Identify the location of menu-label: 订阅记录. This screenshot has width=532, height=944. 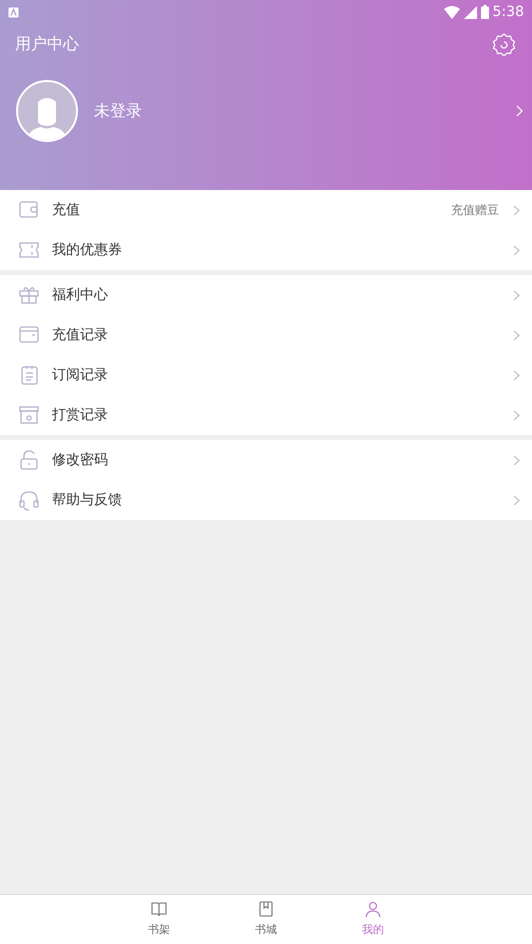
(80, 375).